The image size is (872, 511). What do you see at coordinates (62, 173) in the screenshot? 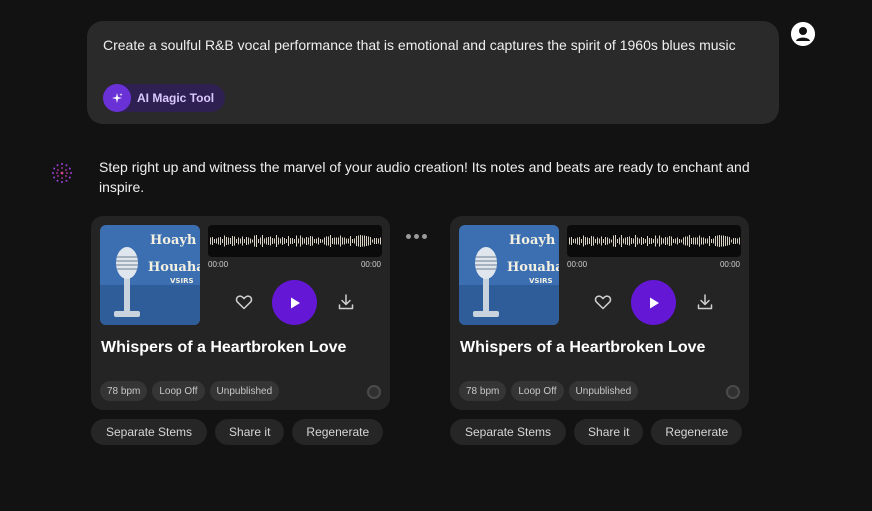
I see `ai-assistant-icon` at bounding box center [62, 173].